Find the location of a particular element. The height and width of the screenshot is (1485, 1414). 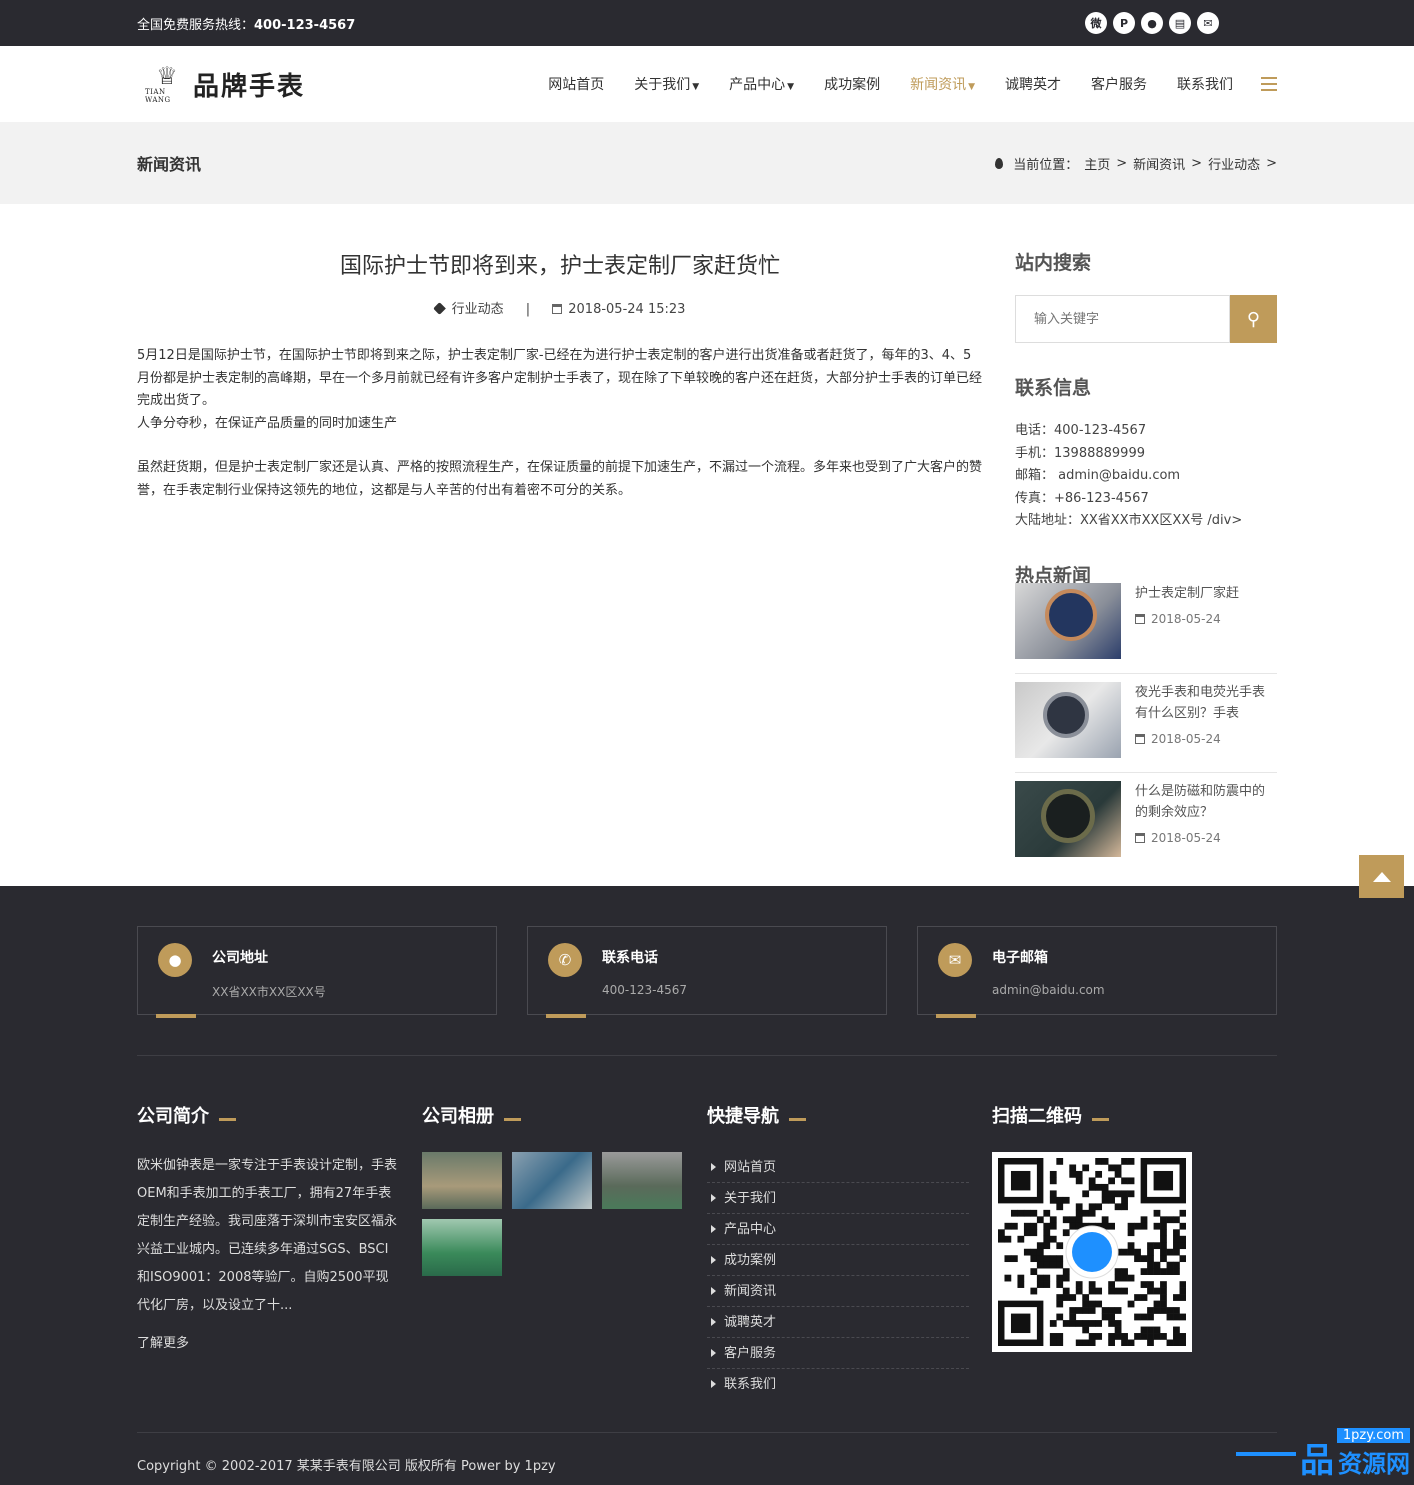

hot-news-title: 热点新闻 is located at coordinates (1053, 575).